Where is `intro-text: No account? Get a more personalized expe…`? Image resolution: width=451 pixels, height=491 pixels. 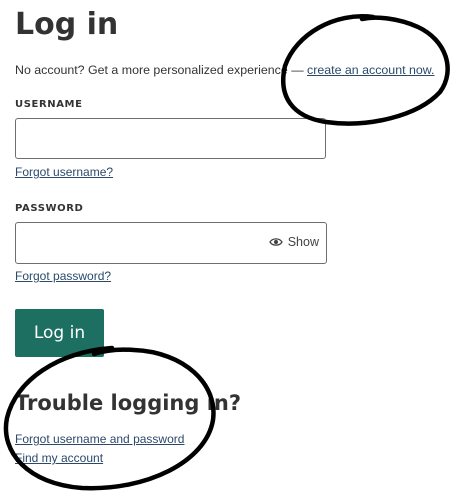
intro-text: No account? Get a more personalized expe… is located at coordinates (224, 70).